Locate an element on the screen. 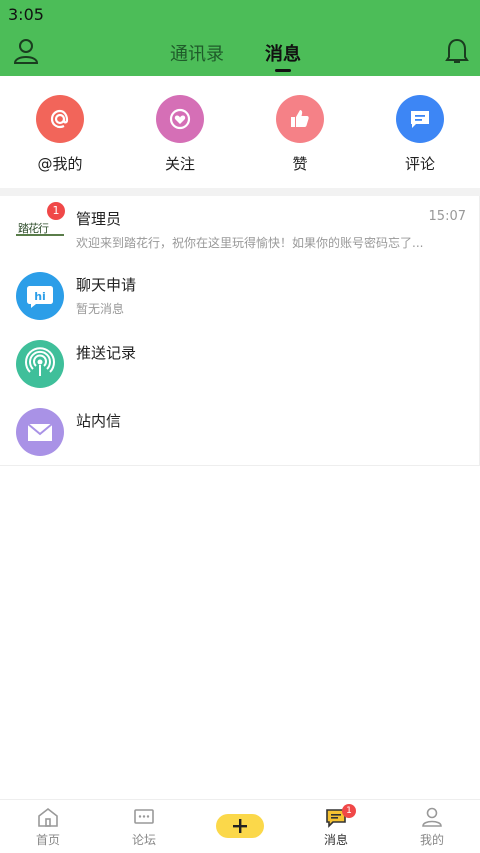 This screenshot has width=480, height=853. tab-messages: 消息 is located at coordinates (283, 53).